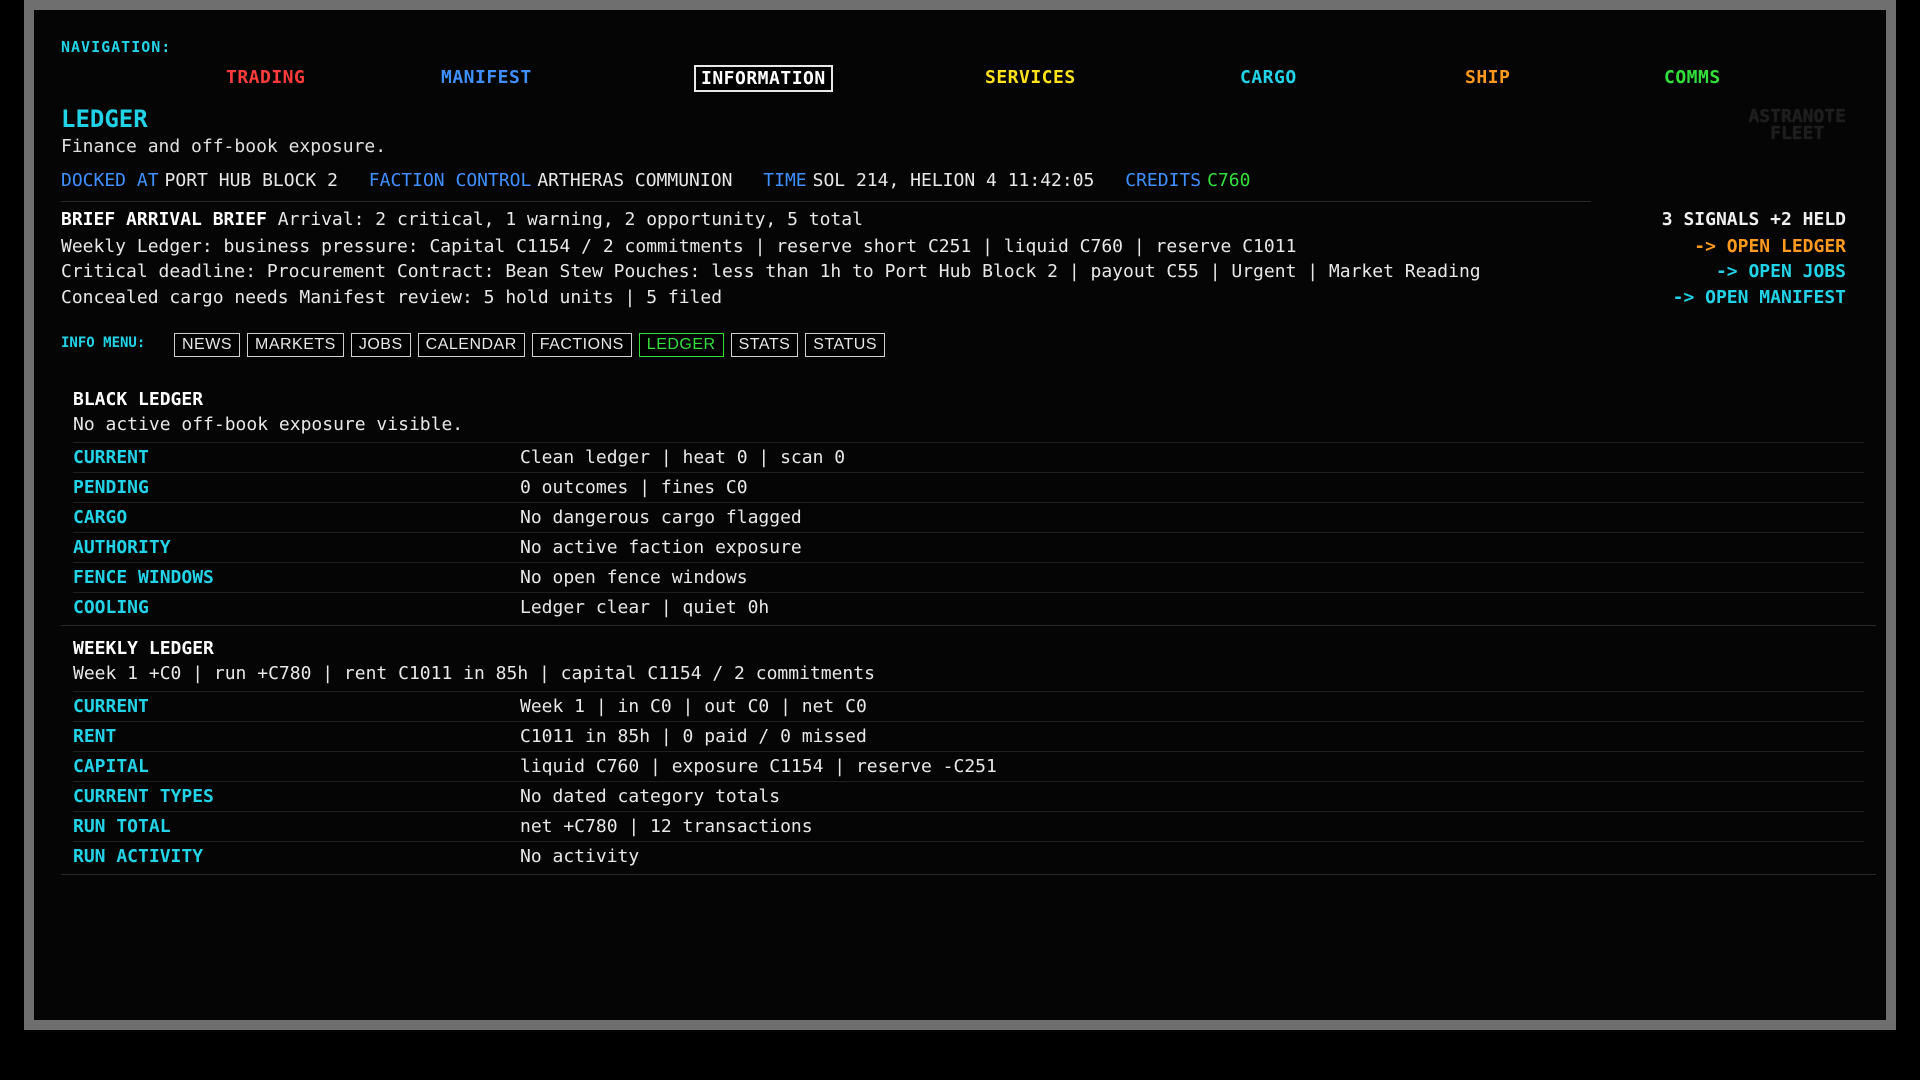 The image size is (1920, 1080). I want to click on faction-value: ARTHERAS COMMUNION, so click(635, 180).